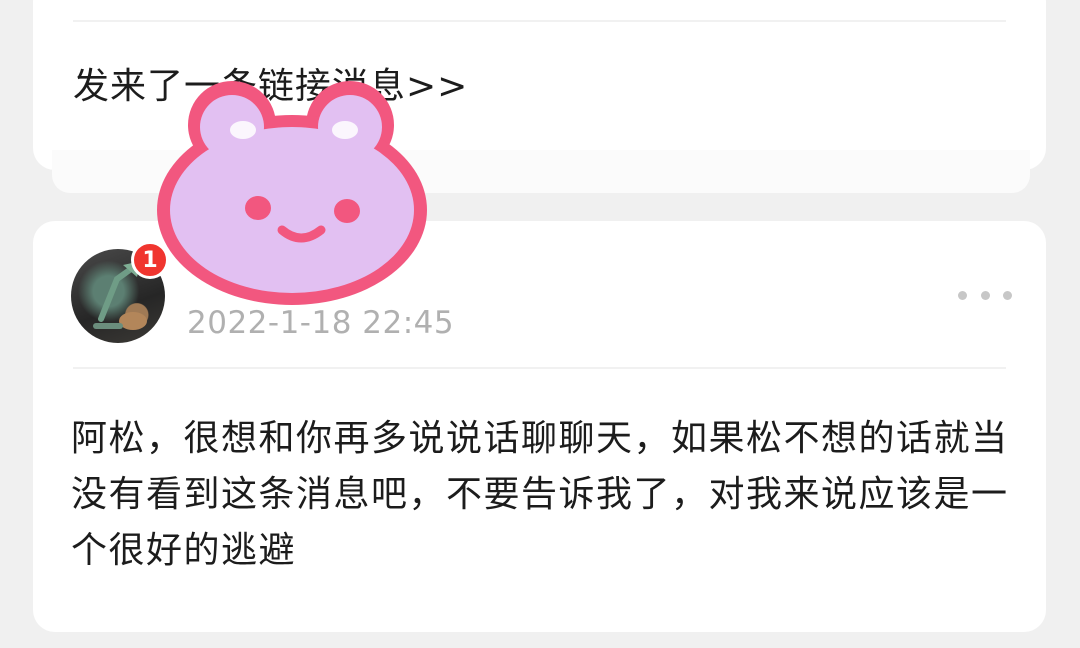  I want to click on link-message-text: 发来了一条链接消息>>, so click(270, 83).